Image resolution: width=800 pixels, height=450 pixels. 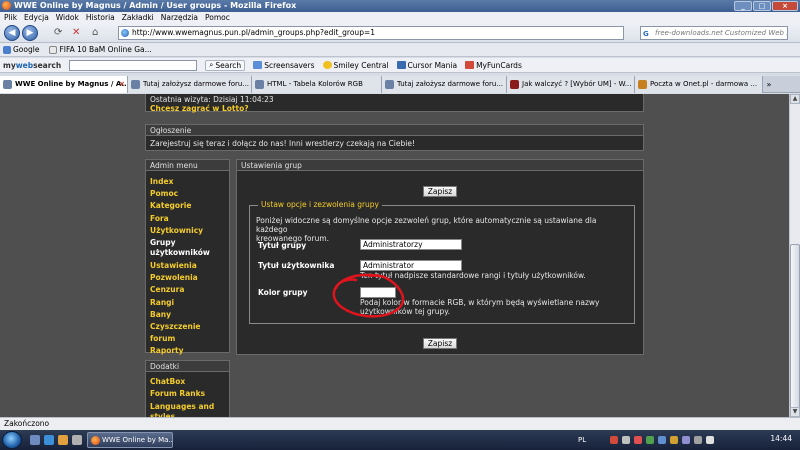 I want to click on admin-link-index: Index, so click(x=187, y=182).